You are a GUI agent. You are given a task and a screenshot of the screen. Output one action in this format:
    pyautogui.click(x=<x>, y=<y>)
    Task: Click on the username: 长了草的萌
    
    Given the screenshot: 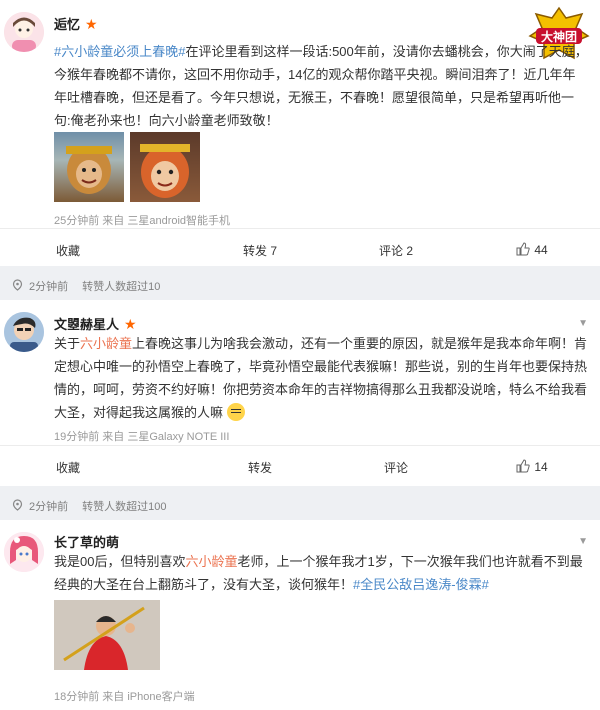 What is the action you would take?
    pyautogui.click(x=86, y=541)
    